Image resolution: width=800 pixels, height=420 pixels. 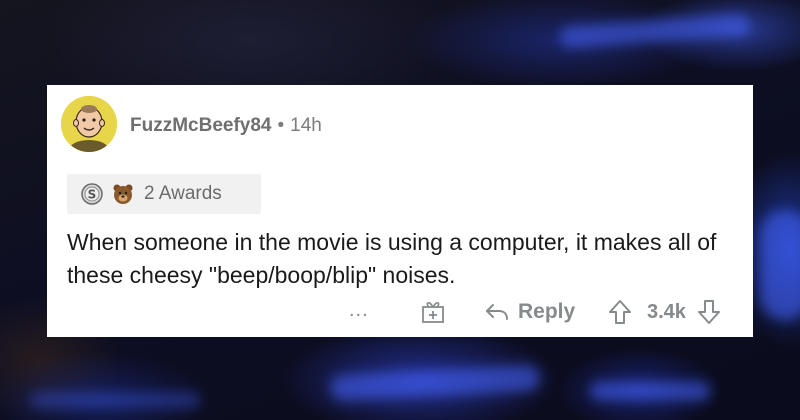 I want to click on username-link: FuzzMcBeefy84, so click(x=201, y=125).